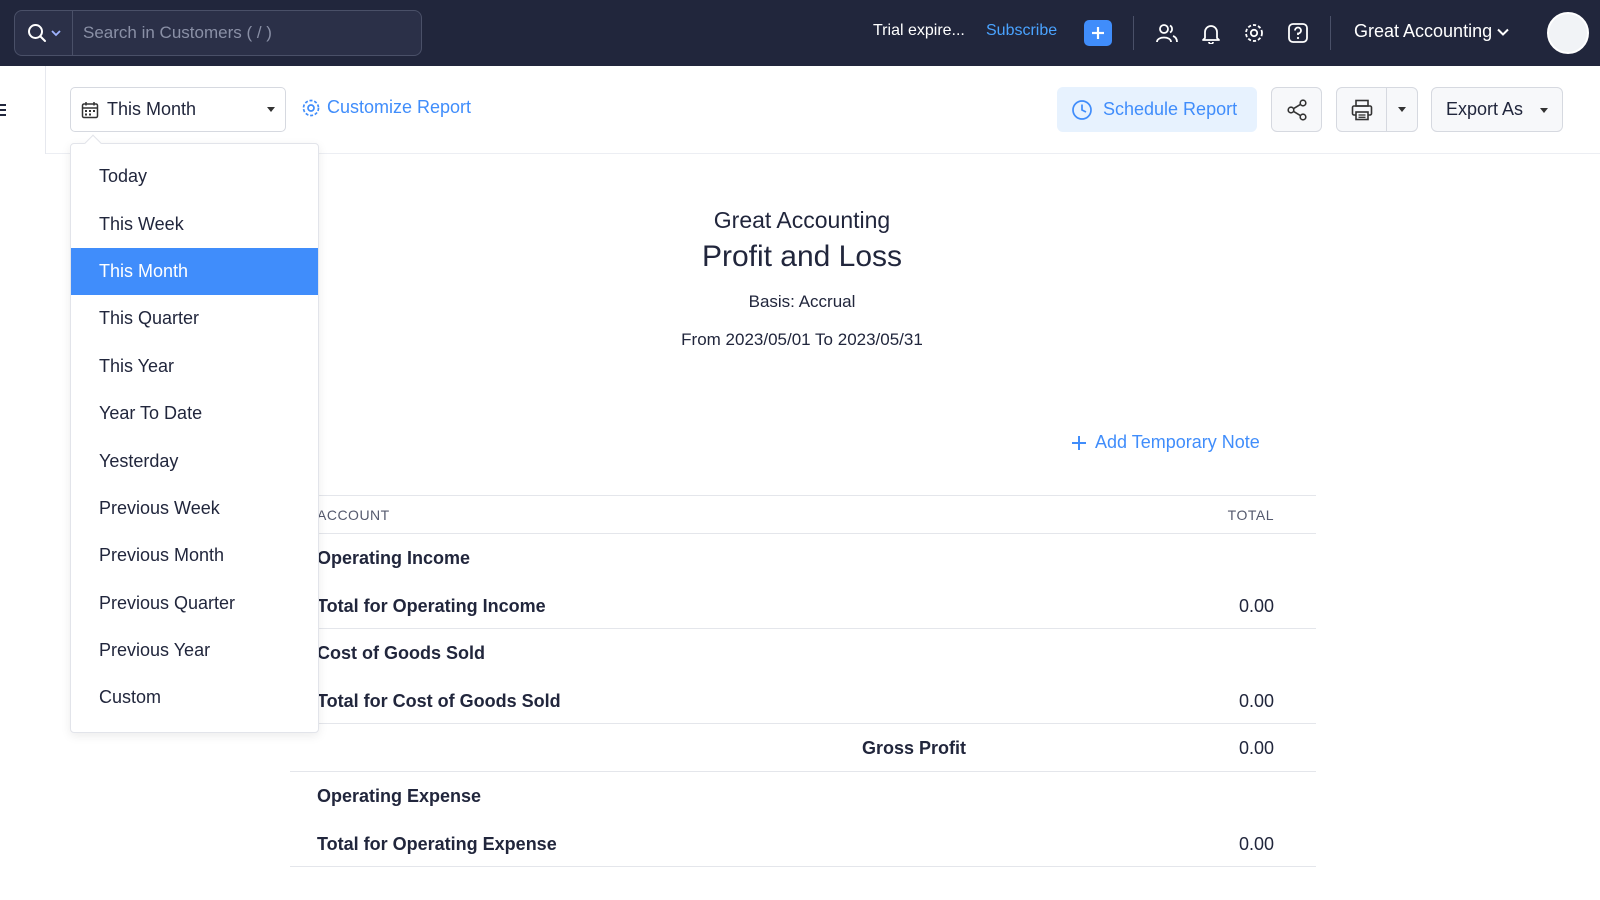 This screenshot has height=900, width=1600. I want to click on customize-report-button: Customize Report, so click(386, 107).